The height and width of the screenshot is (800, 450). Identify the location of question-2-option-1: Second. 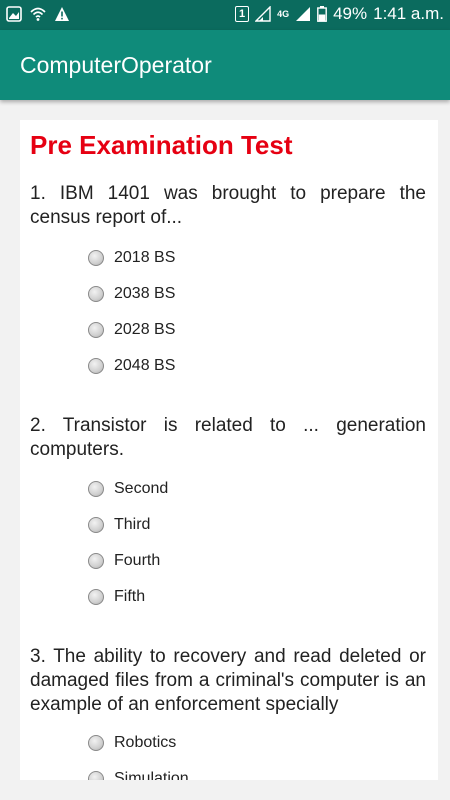
(128, 489).